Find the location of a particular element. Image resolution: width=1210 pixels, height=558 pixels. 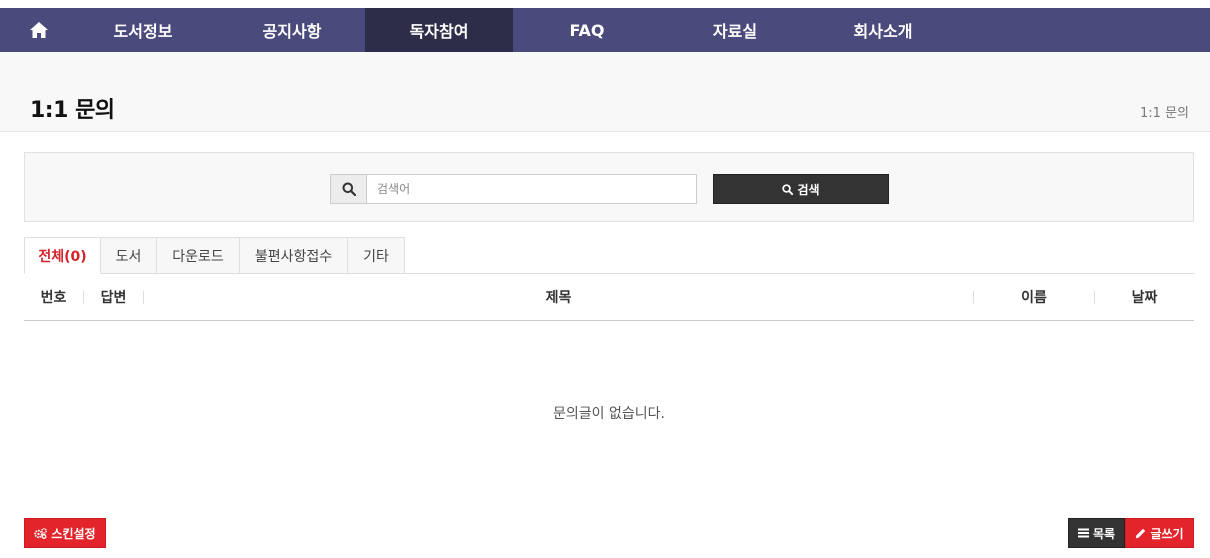

skin-settings-label: 스킨설정 is located at coordinates (73, 533).